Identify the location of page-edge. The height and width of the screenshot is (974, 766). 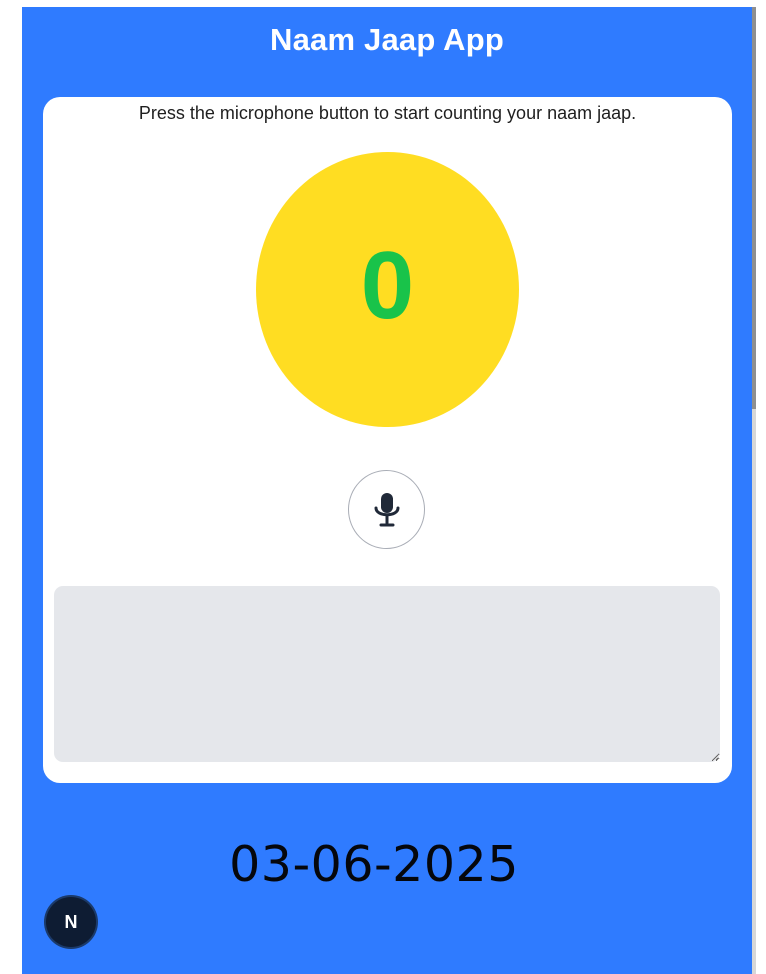
(761, 490).